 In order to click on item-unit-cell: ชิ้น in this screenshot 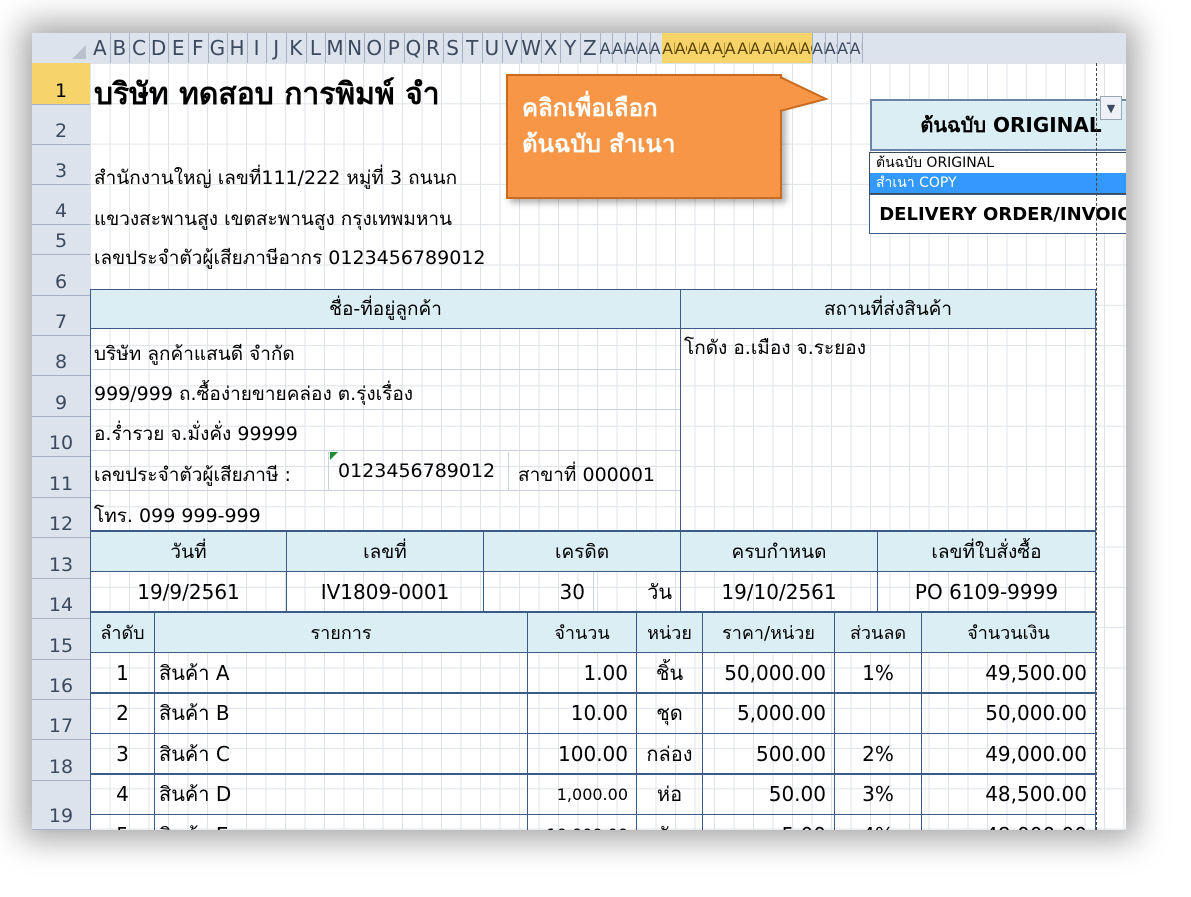, I will do `click(669, 672)`.